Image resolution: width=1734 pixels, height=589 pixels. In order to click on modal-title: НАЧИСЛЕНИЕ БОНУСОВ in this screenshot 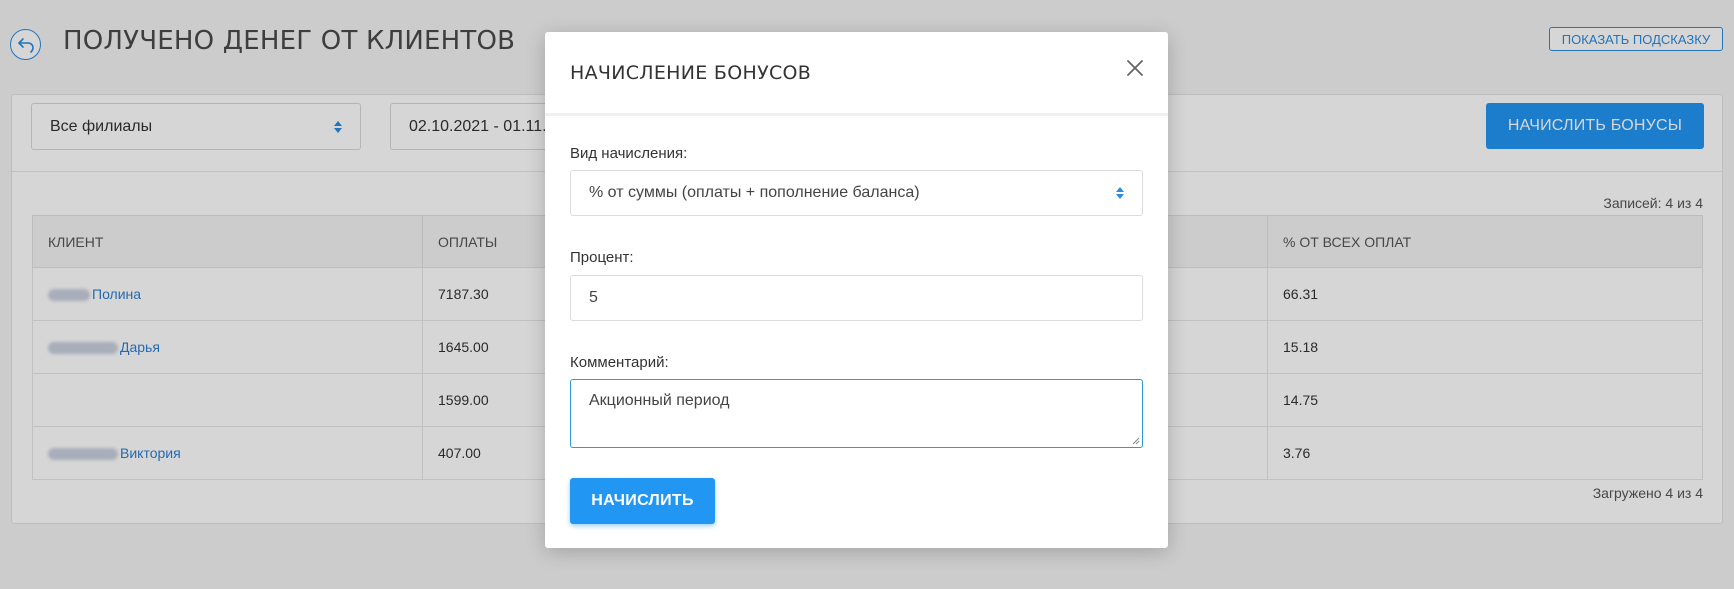, I will do `click(691, 73)`.